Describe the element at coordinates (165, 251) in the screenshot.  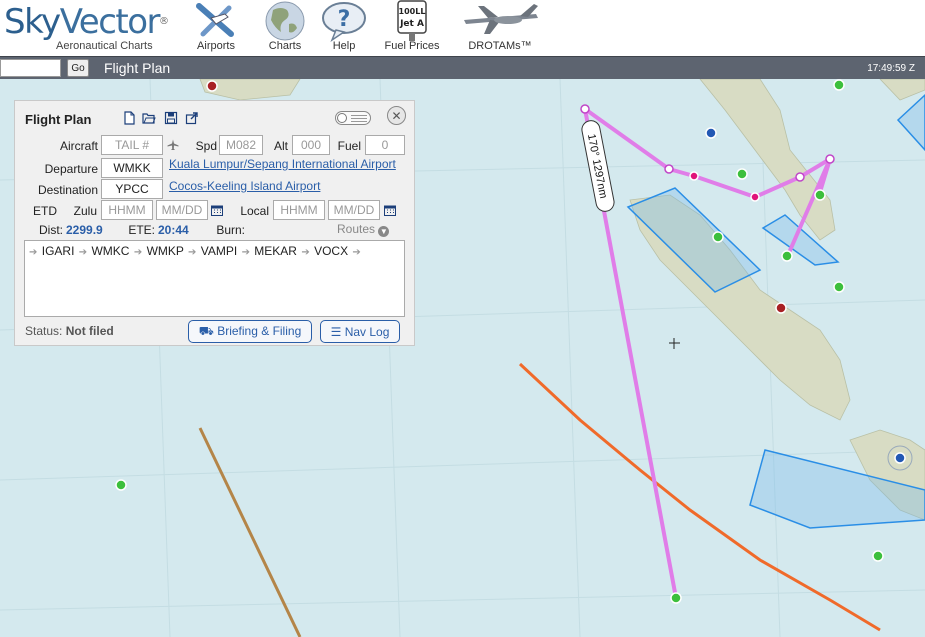
I see `route-waypoint: WMKP` at that location.